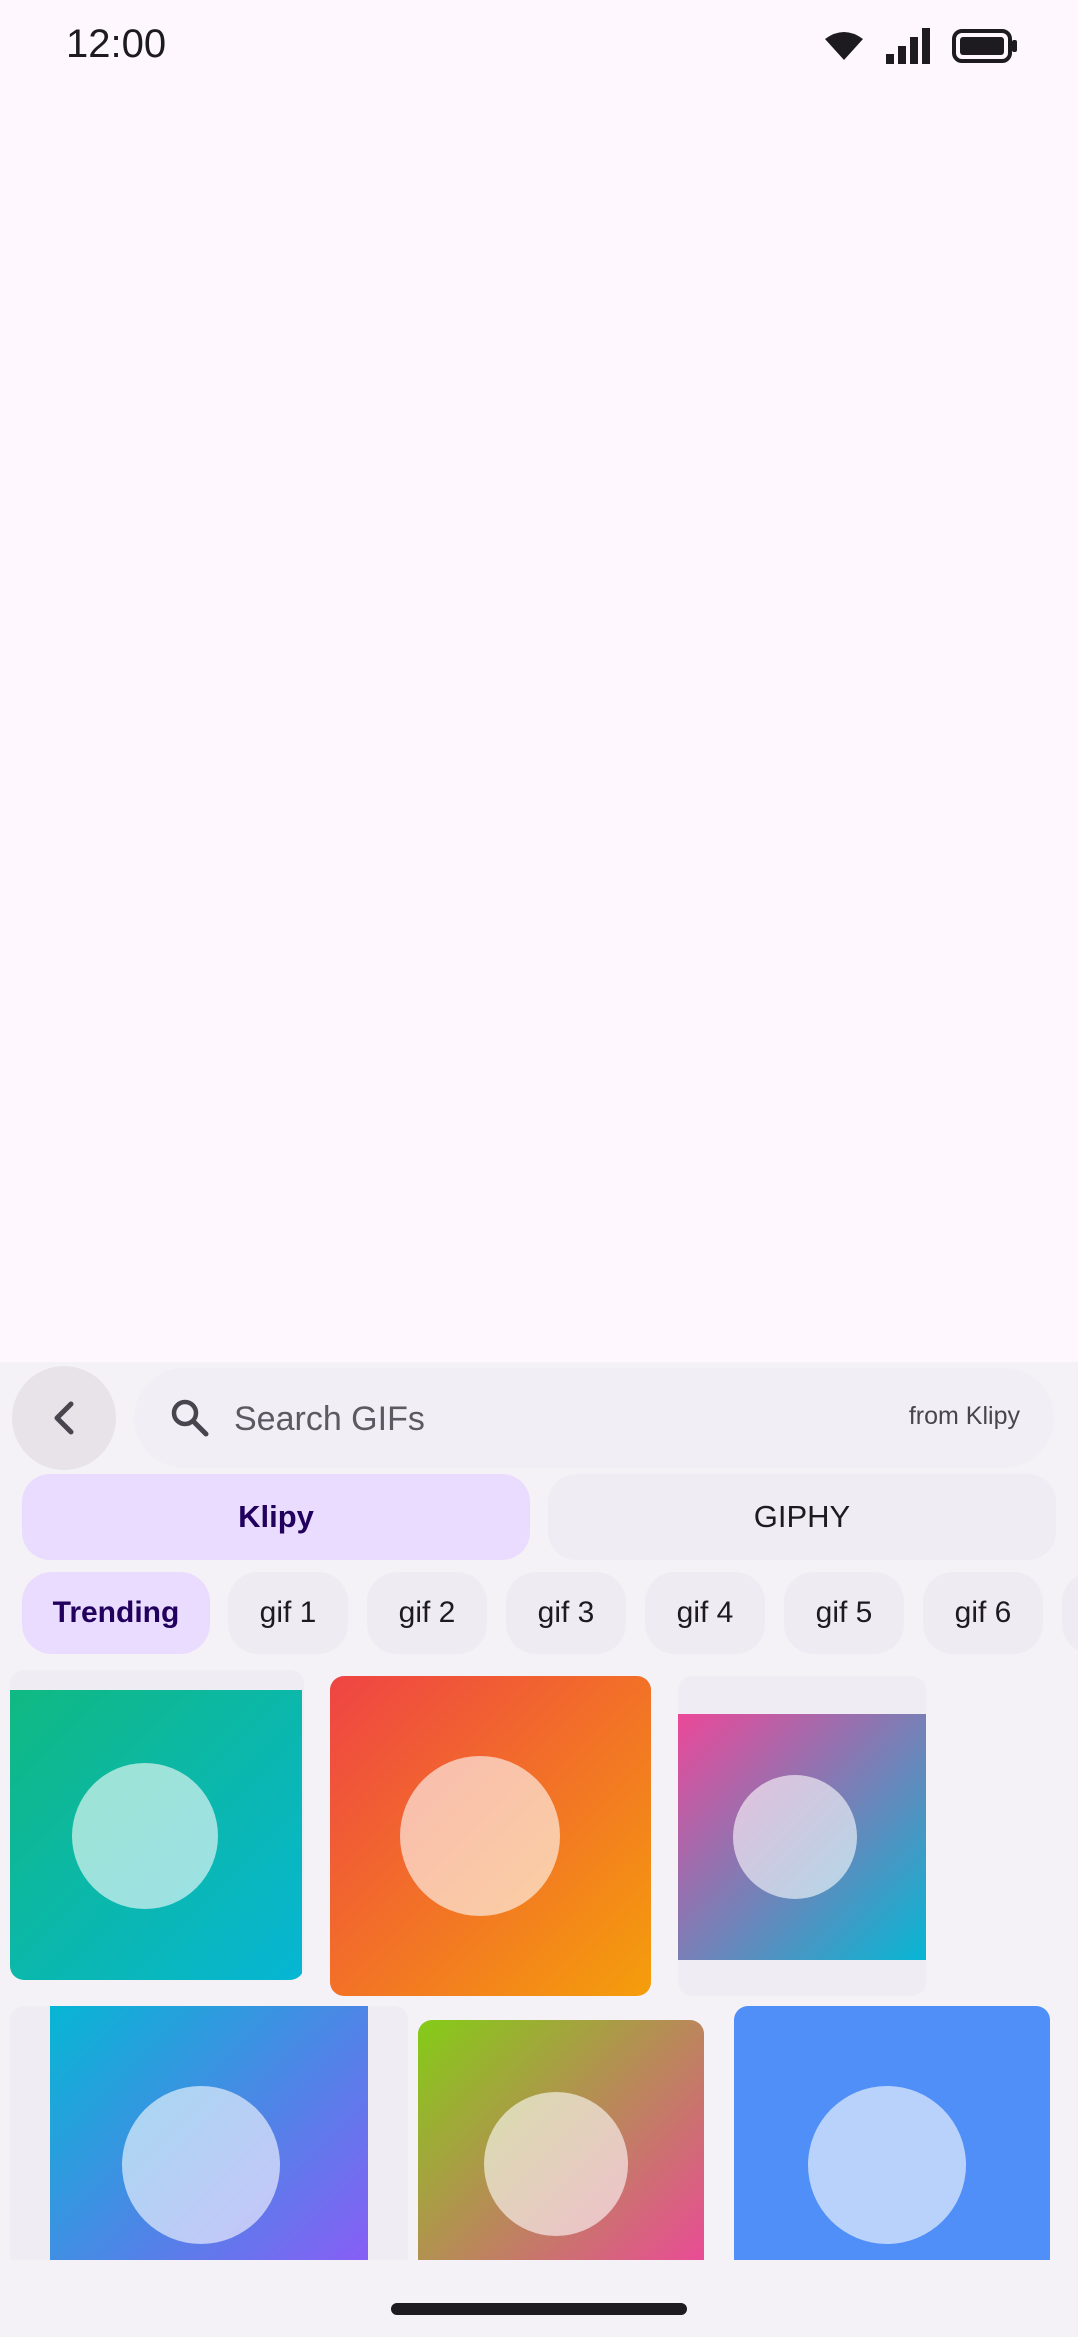  I want to click on signal-icon, so click(908, 46).